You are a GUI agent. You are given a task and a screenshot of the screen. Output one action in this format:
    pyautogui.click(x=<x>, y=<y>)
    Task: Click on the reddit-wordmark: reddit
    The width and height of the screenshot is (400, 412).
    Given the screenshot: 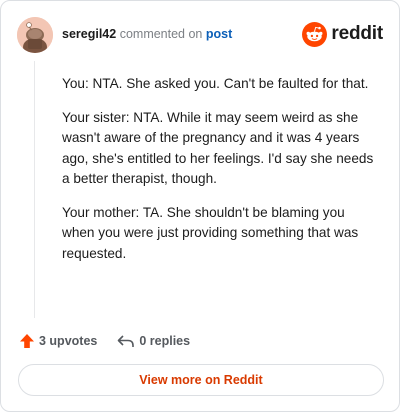 What is the action you would take?
    pyautogui.click(x=357, y=33)
    